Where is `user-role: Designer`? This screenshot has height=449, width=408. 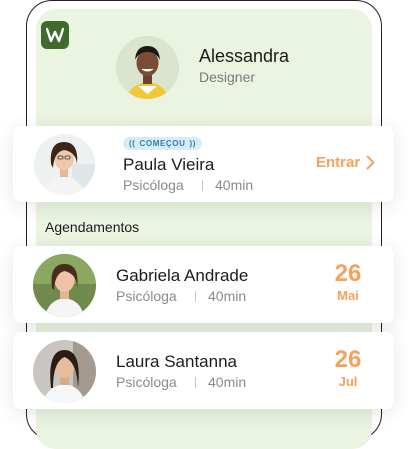
user-role: Designer is located at coordinates (227, 77).